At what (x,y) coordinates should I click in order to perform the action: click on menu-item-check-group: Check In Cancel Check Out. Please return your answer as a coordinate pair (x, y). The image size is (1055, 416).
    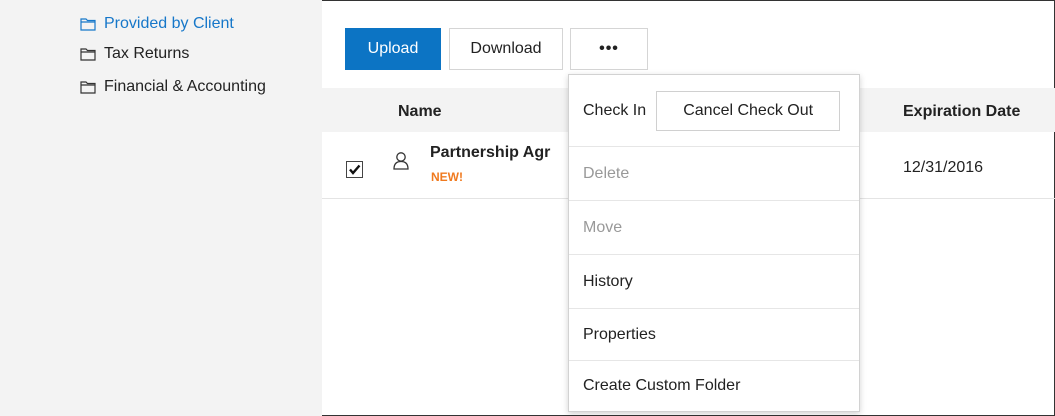
    Looking at the image, I should click on (714, 111).